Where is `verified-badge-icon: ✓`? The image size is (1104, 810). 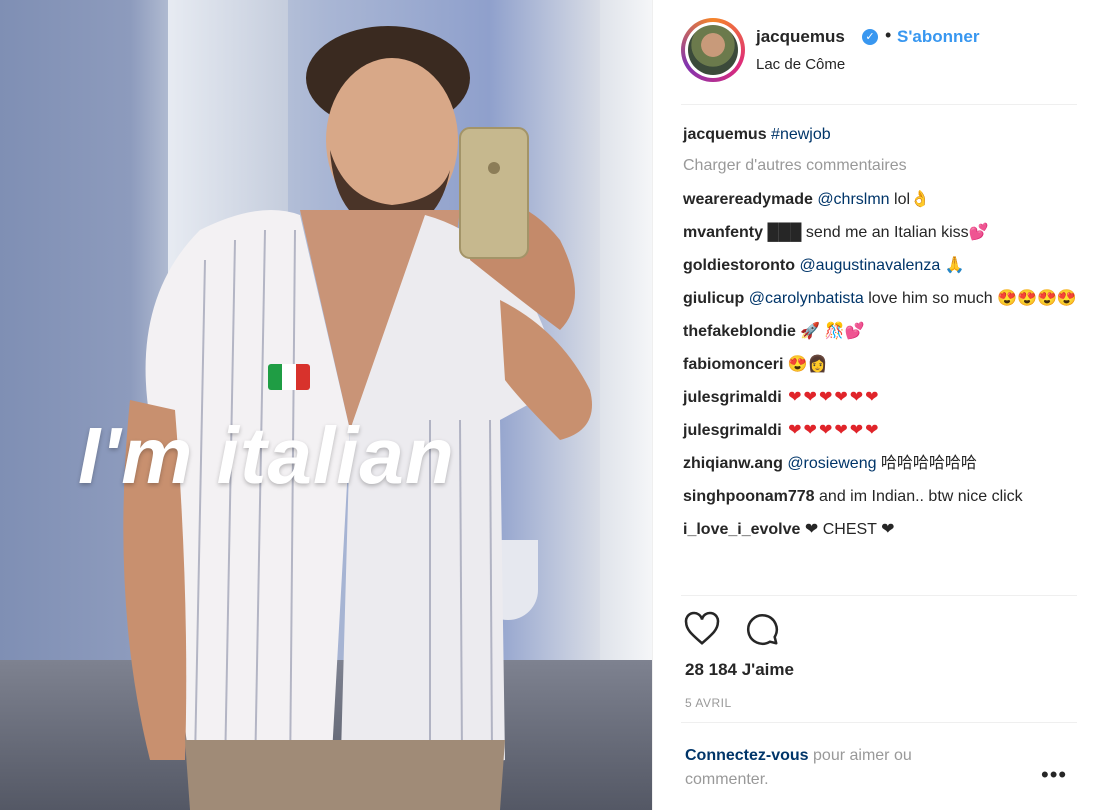 verified-badge-icon: ✓ is located at coordinates (870, 37).